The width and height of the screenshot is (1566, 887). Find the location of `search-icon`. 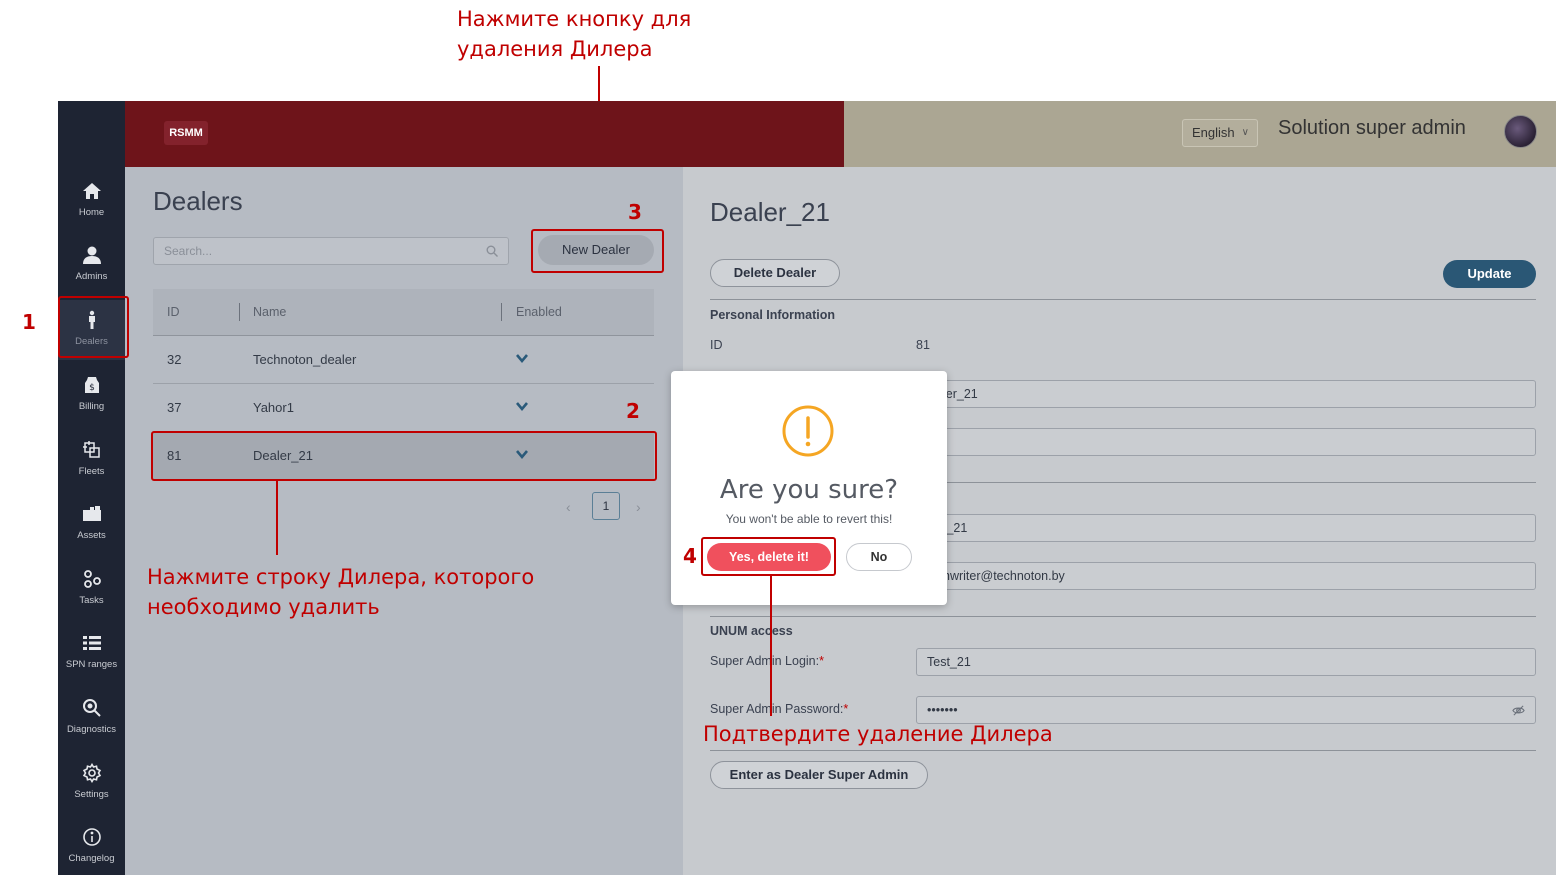

search-icon is located at coordinates (492, 251).